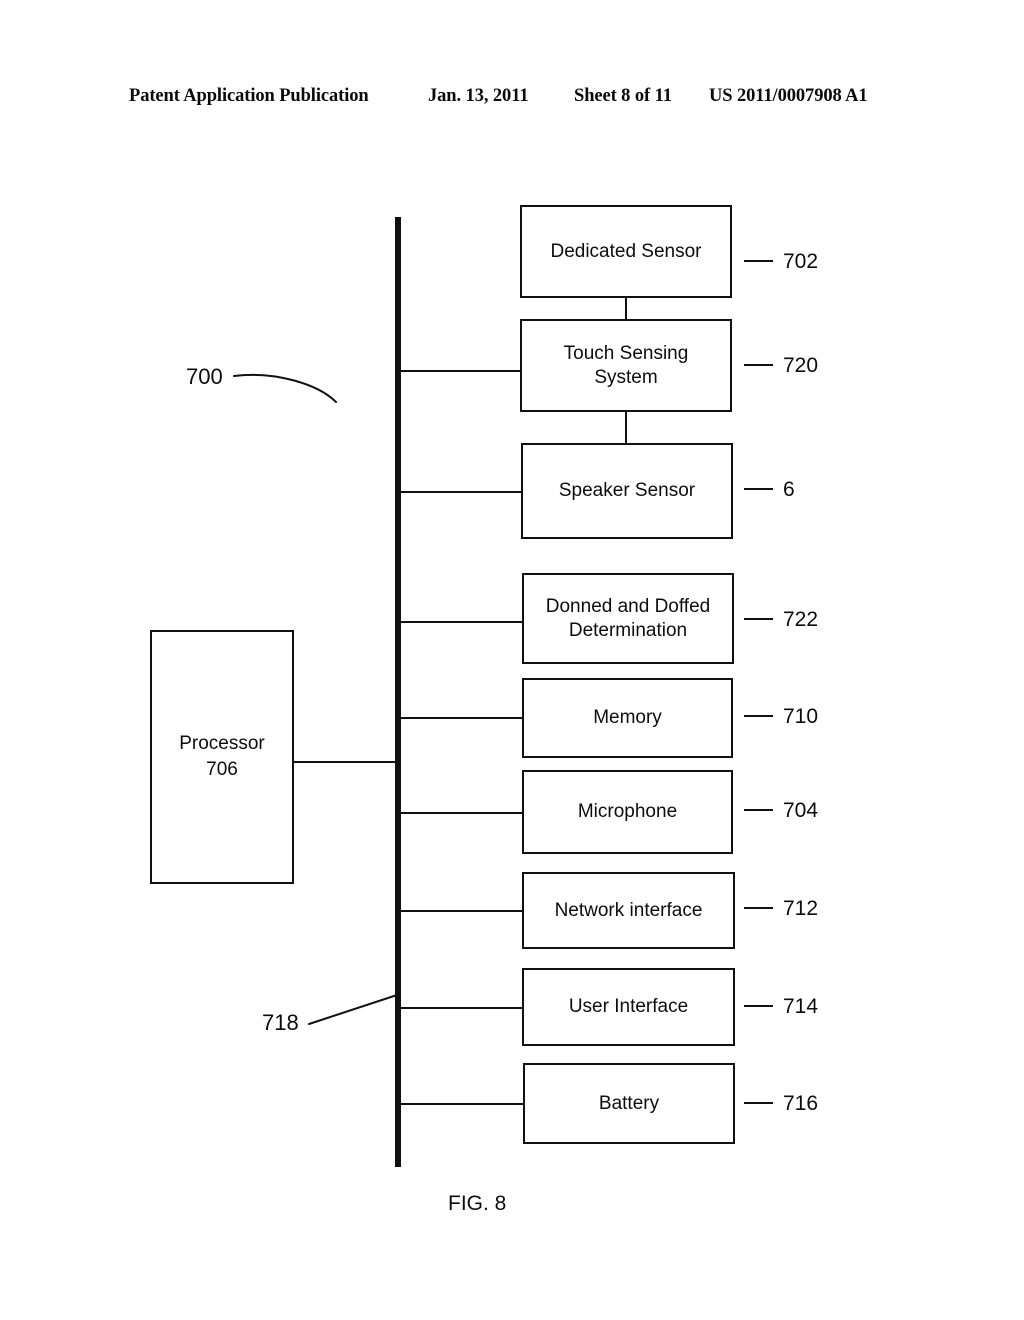 This screenshot has width=1024, height=1320. Describe the element at coordinates (801, 365) in the screenshot. I see `reference-numeral-720: 720` at that location.